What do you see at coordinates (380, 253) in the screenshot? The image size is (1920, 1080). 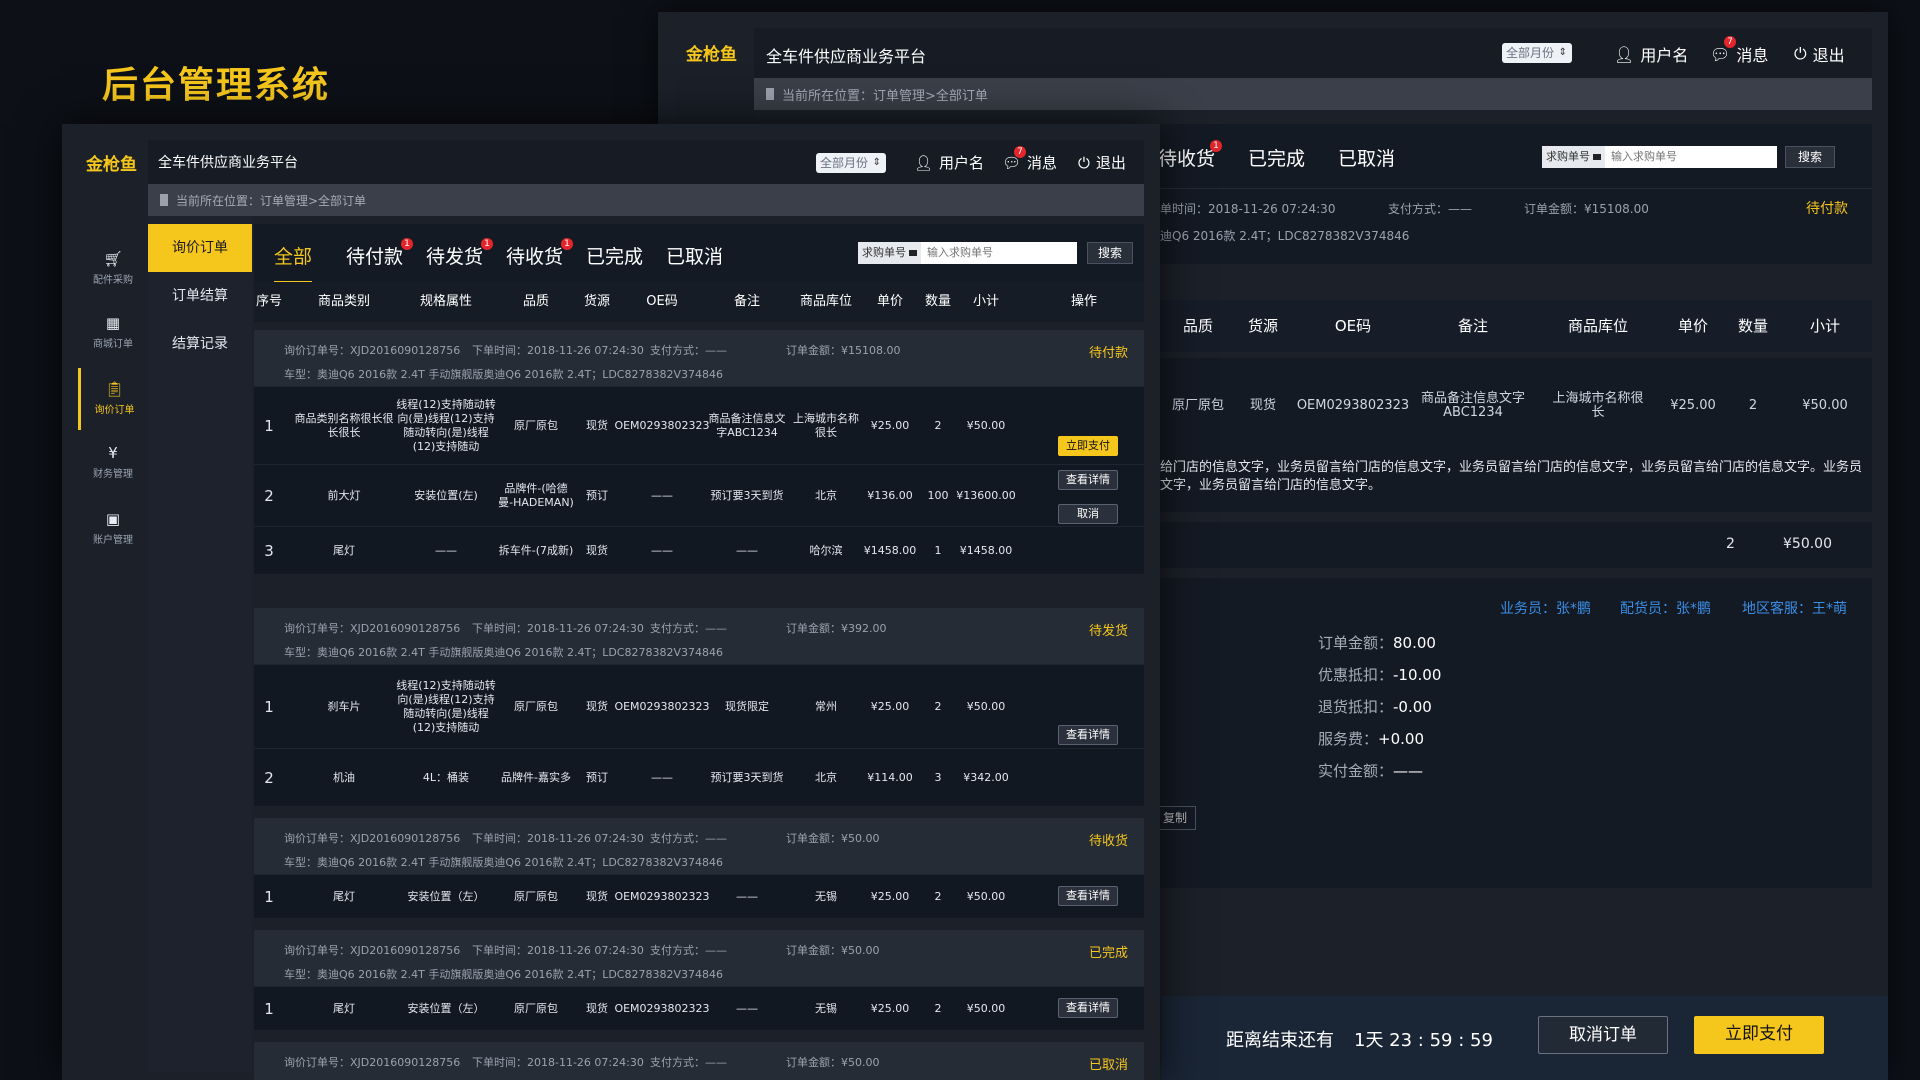 I see `tab-pending-payment: 待付款 1` at bounding box center [380, 253].